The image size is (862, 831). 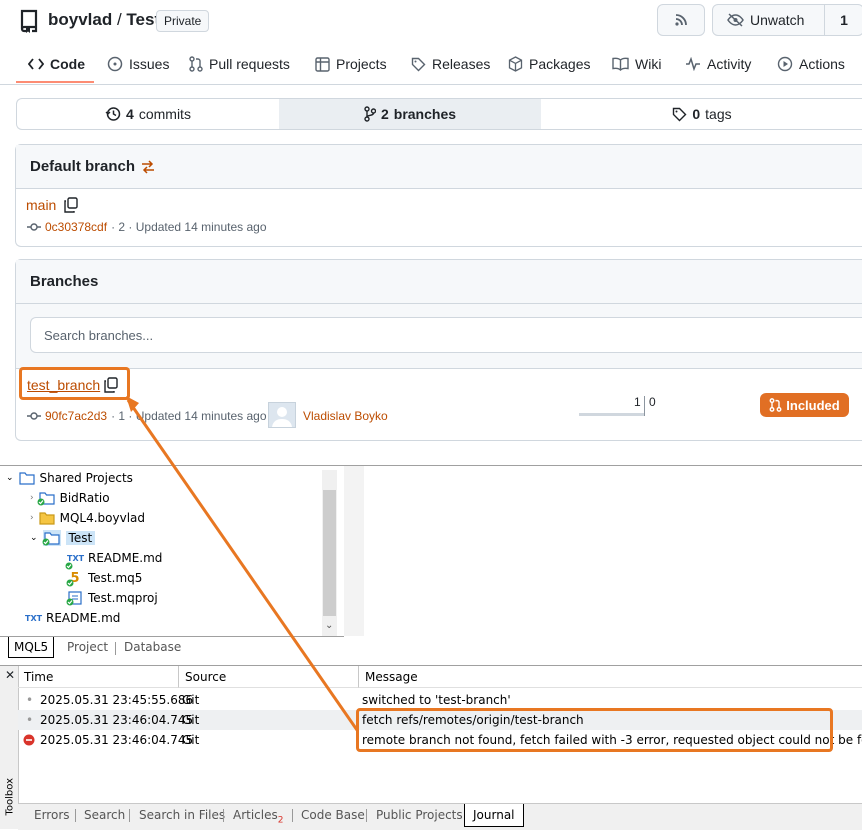 I want to click on annotation-arrow-head, so click(x=132, y=404).